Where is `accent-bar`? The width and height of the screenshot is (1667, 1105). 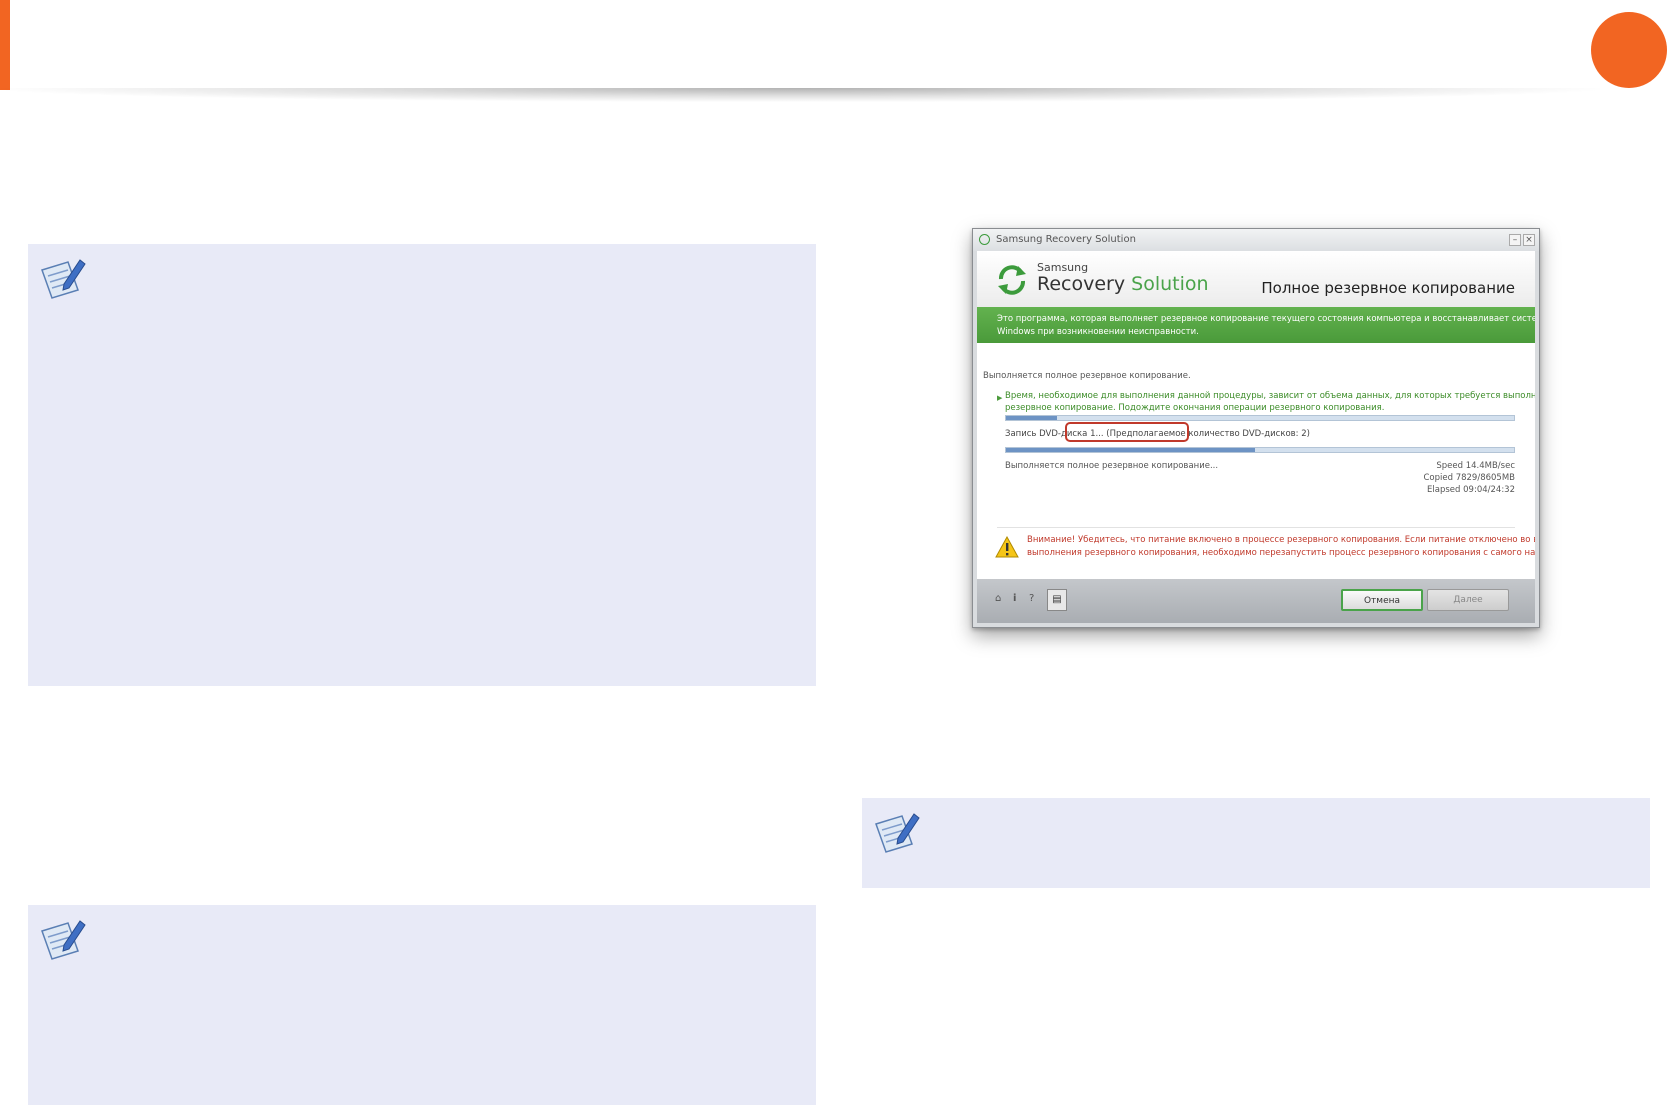 accent-bar is located at coordinates (5, 45).